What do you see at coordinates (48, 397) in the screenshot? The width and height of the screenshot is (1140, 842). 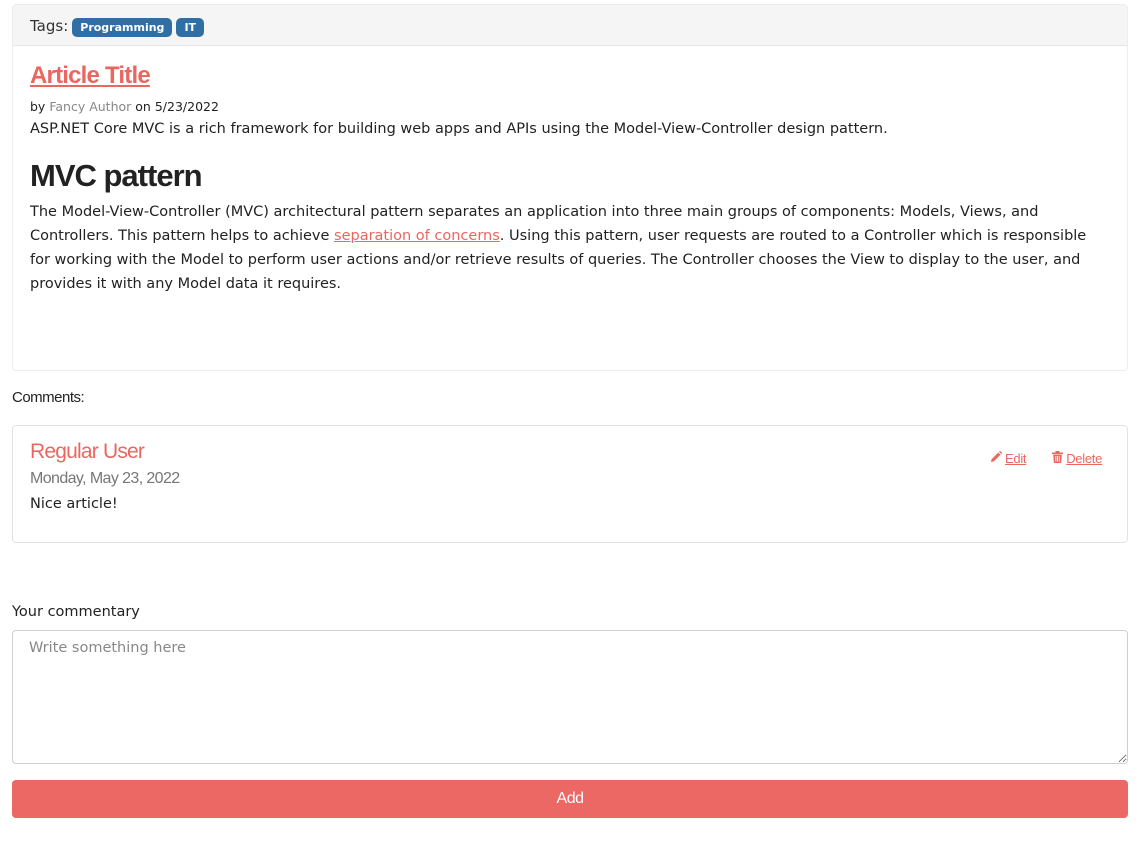 I see `comments-label: Comments:` at bounding box center [48, 397].